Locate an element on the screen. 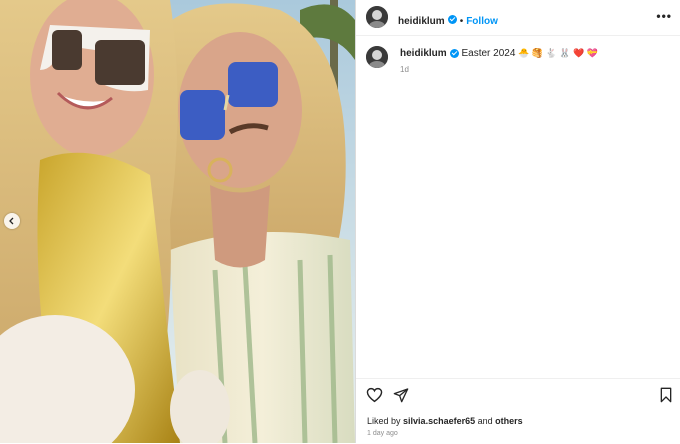 Image resolution: width=680 pixels, height=444 pixels. likes-prefix: Liked by is located at coordinates (384, 421).